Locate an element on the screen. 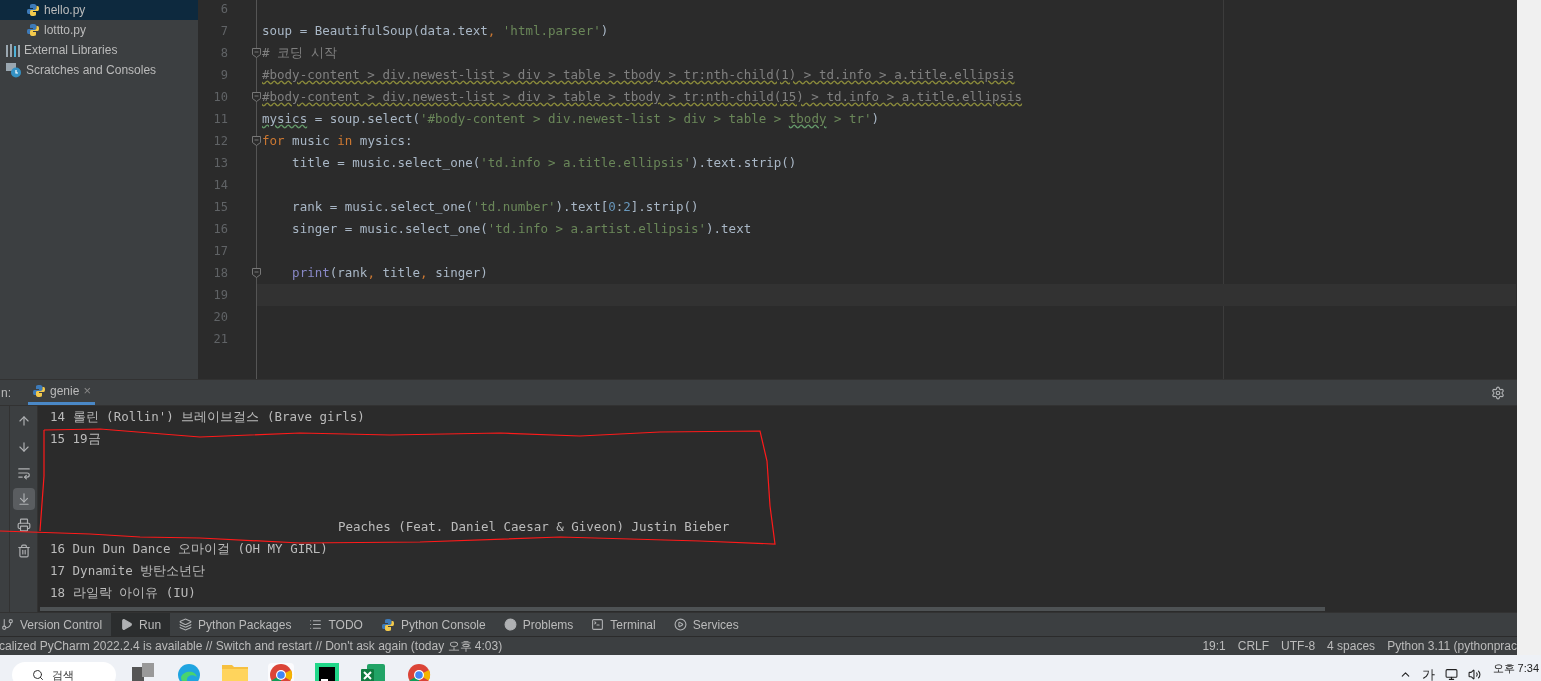 The height and width of the screenshot is (681, 1541). line-number: 13 is located at coordinates (220, 163).